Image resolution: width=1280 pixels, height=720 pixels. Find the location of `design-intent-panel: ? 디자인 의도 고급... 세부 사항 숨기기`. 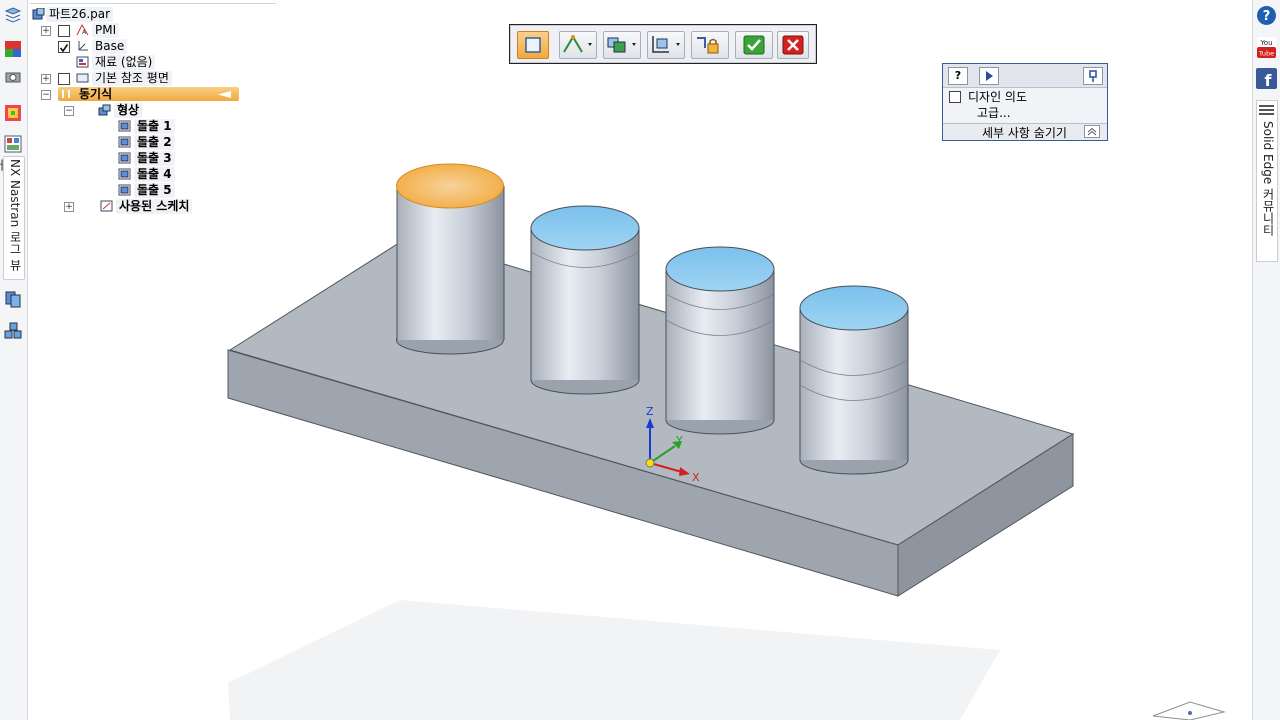

design-intent-panel: ? 디자인 의도 고급... 세부 사항 숨기기 is located at coordinates (1025, 102).